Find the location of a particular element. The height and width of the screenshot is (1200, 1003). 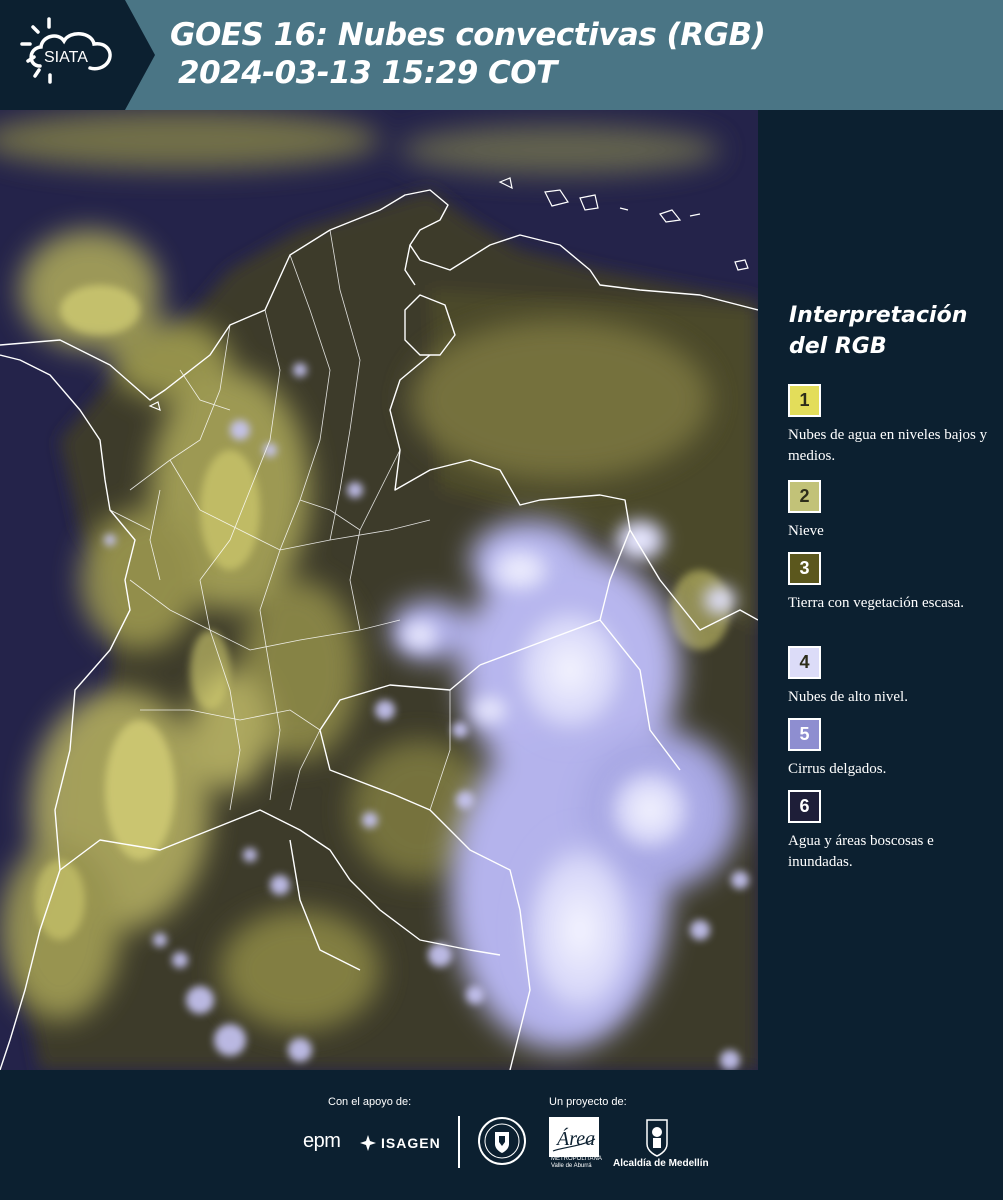

alcaldia-crest-icon is located at coordinates (657, 1140).